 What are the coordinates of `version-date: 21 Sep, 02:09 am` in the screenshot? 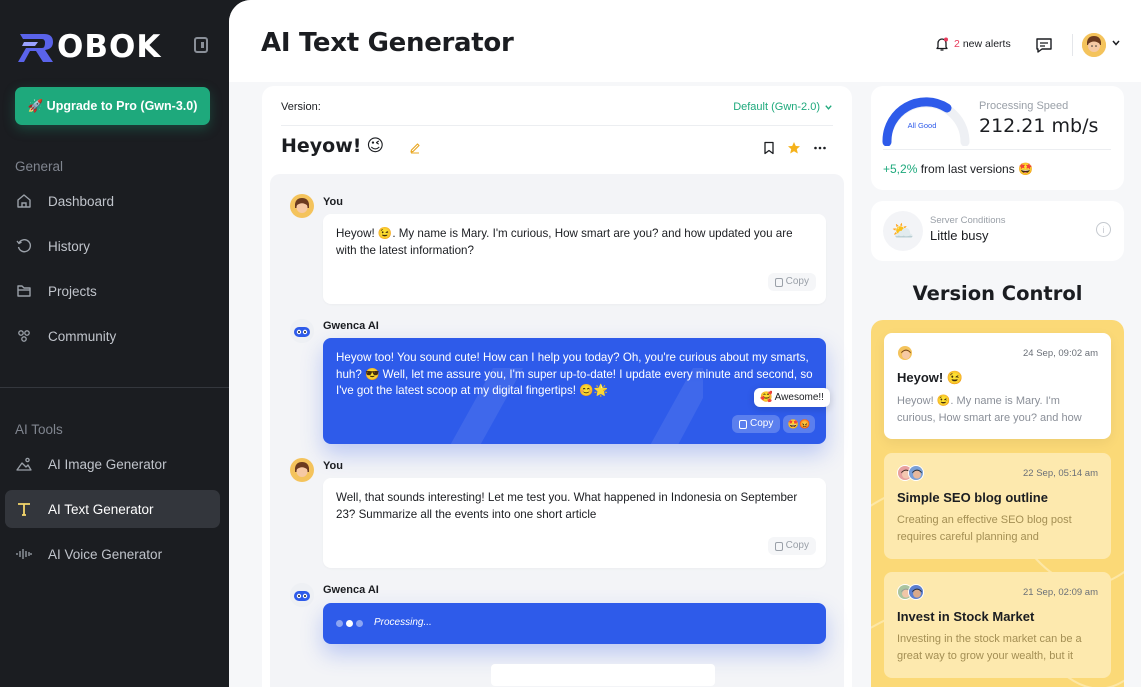 It's located at (1060, 592).